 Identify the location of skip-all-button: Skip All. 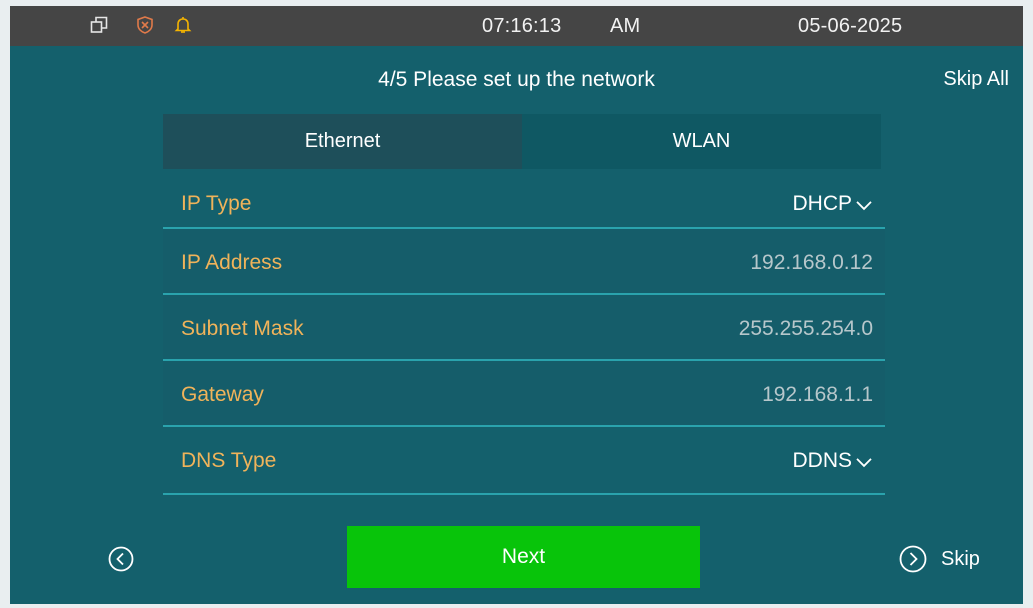
(976, 79).